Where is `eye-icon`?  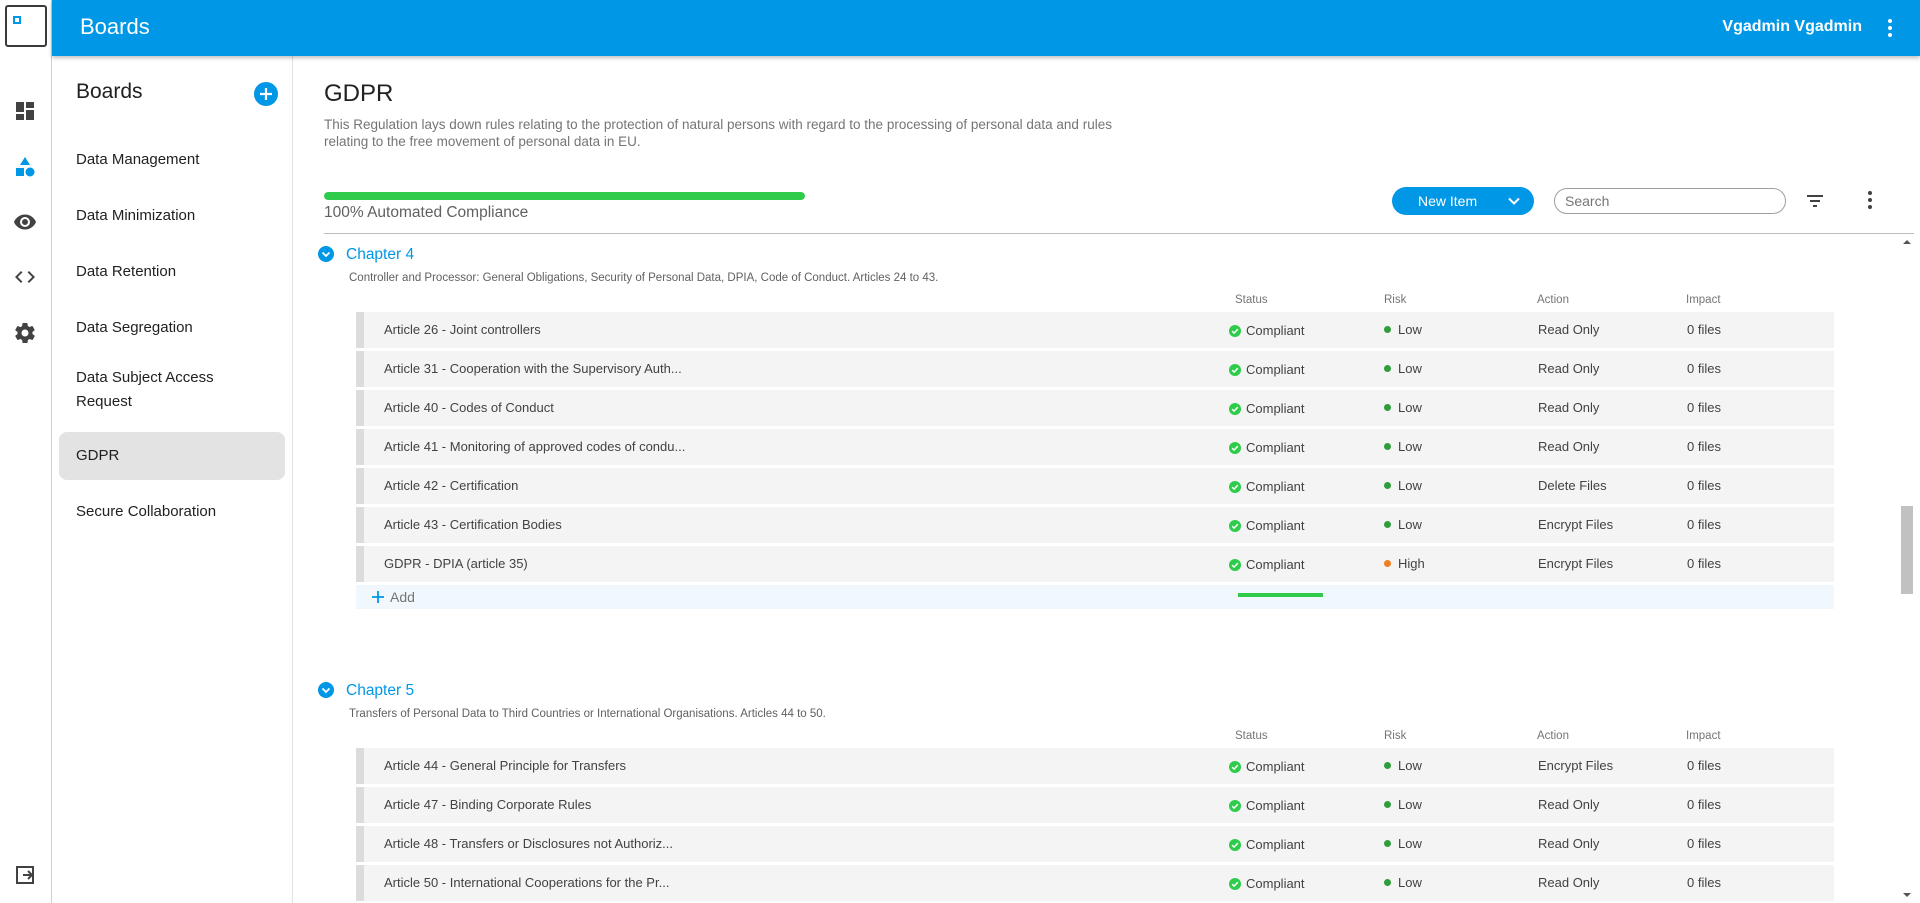 eye-icon is located at coordinates (25, 222).